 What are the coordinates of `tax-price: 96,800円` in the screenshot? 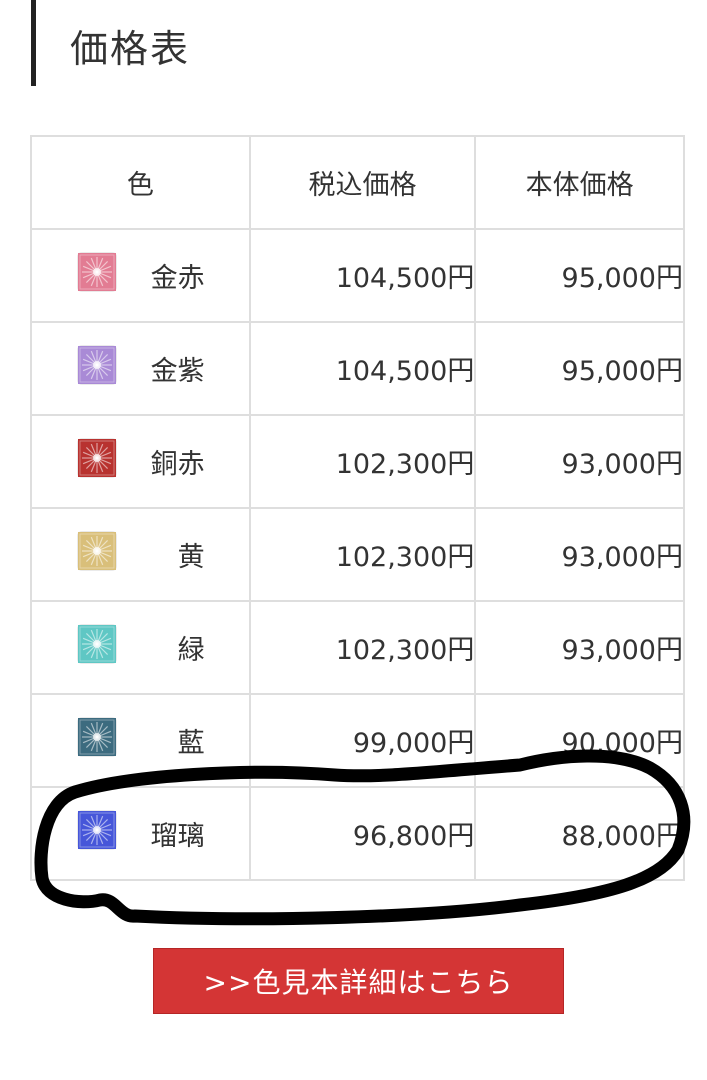 It's located at (362, 833).